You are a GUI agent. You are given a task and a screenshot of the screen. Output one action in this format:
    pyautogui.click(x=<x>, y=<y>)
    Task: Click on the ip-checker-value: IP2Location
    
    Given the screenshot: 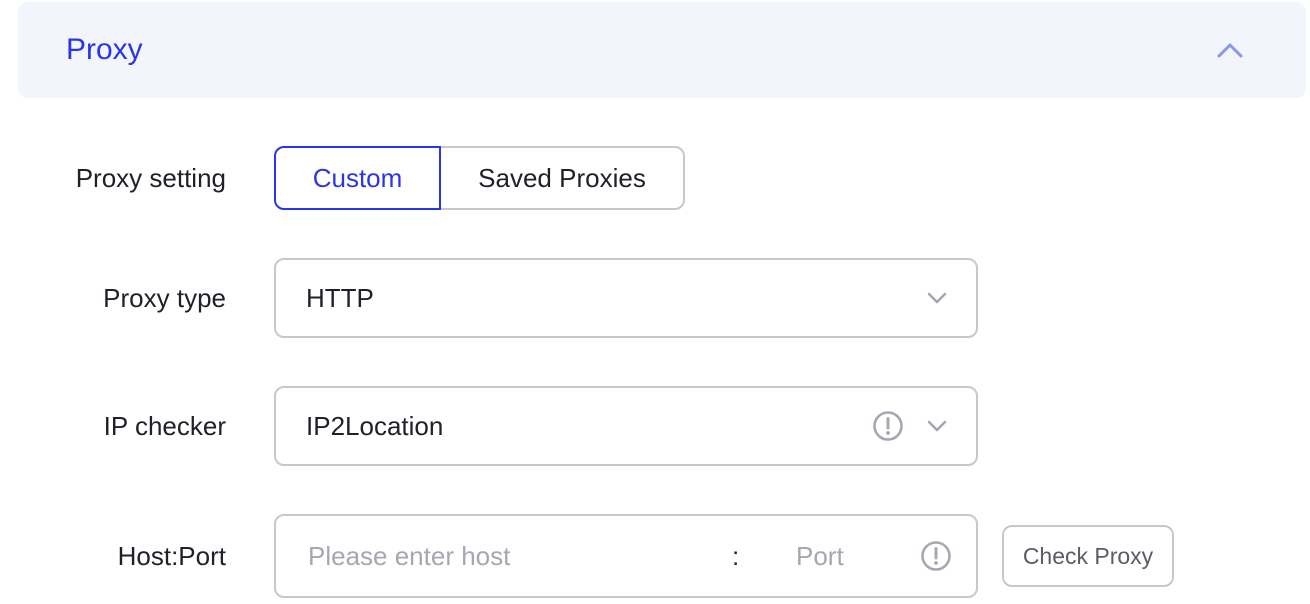 What is the action you would take?
    pyautogui.click(x=375, y=425)
    